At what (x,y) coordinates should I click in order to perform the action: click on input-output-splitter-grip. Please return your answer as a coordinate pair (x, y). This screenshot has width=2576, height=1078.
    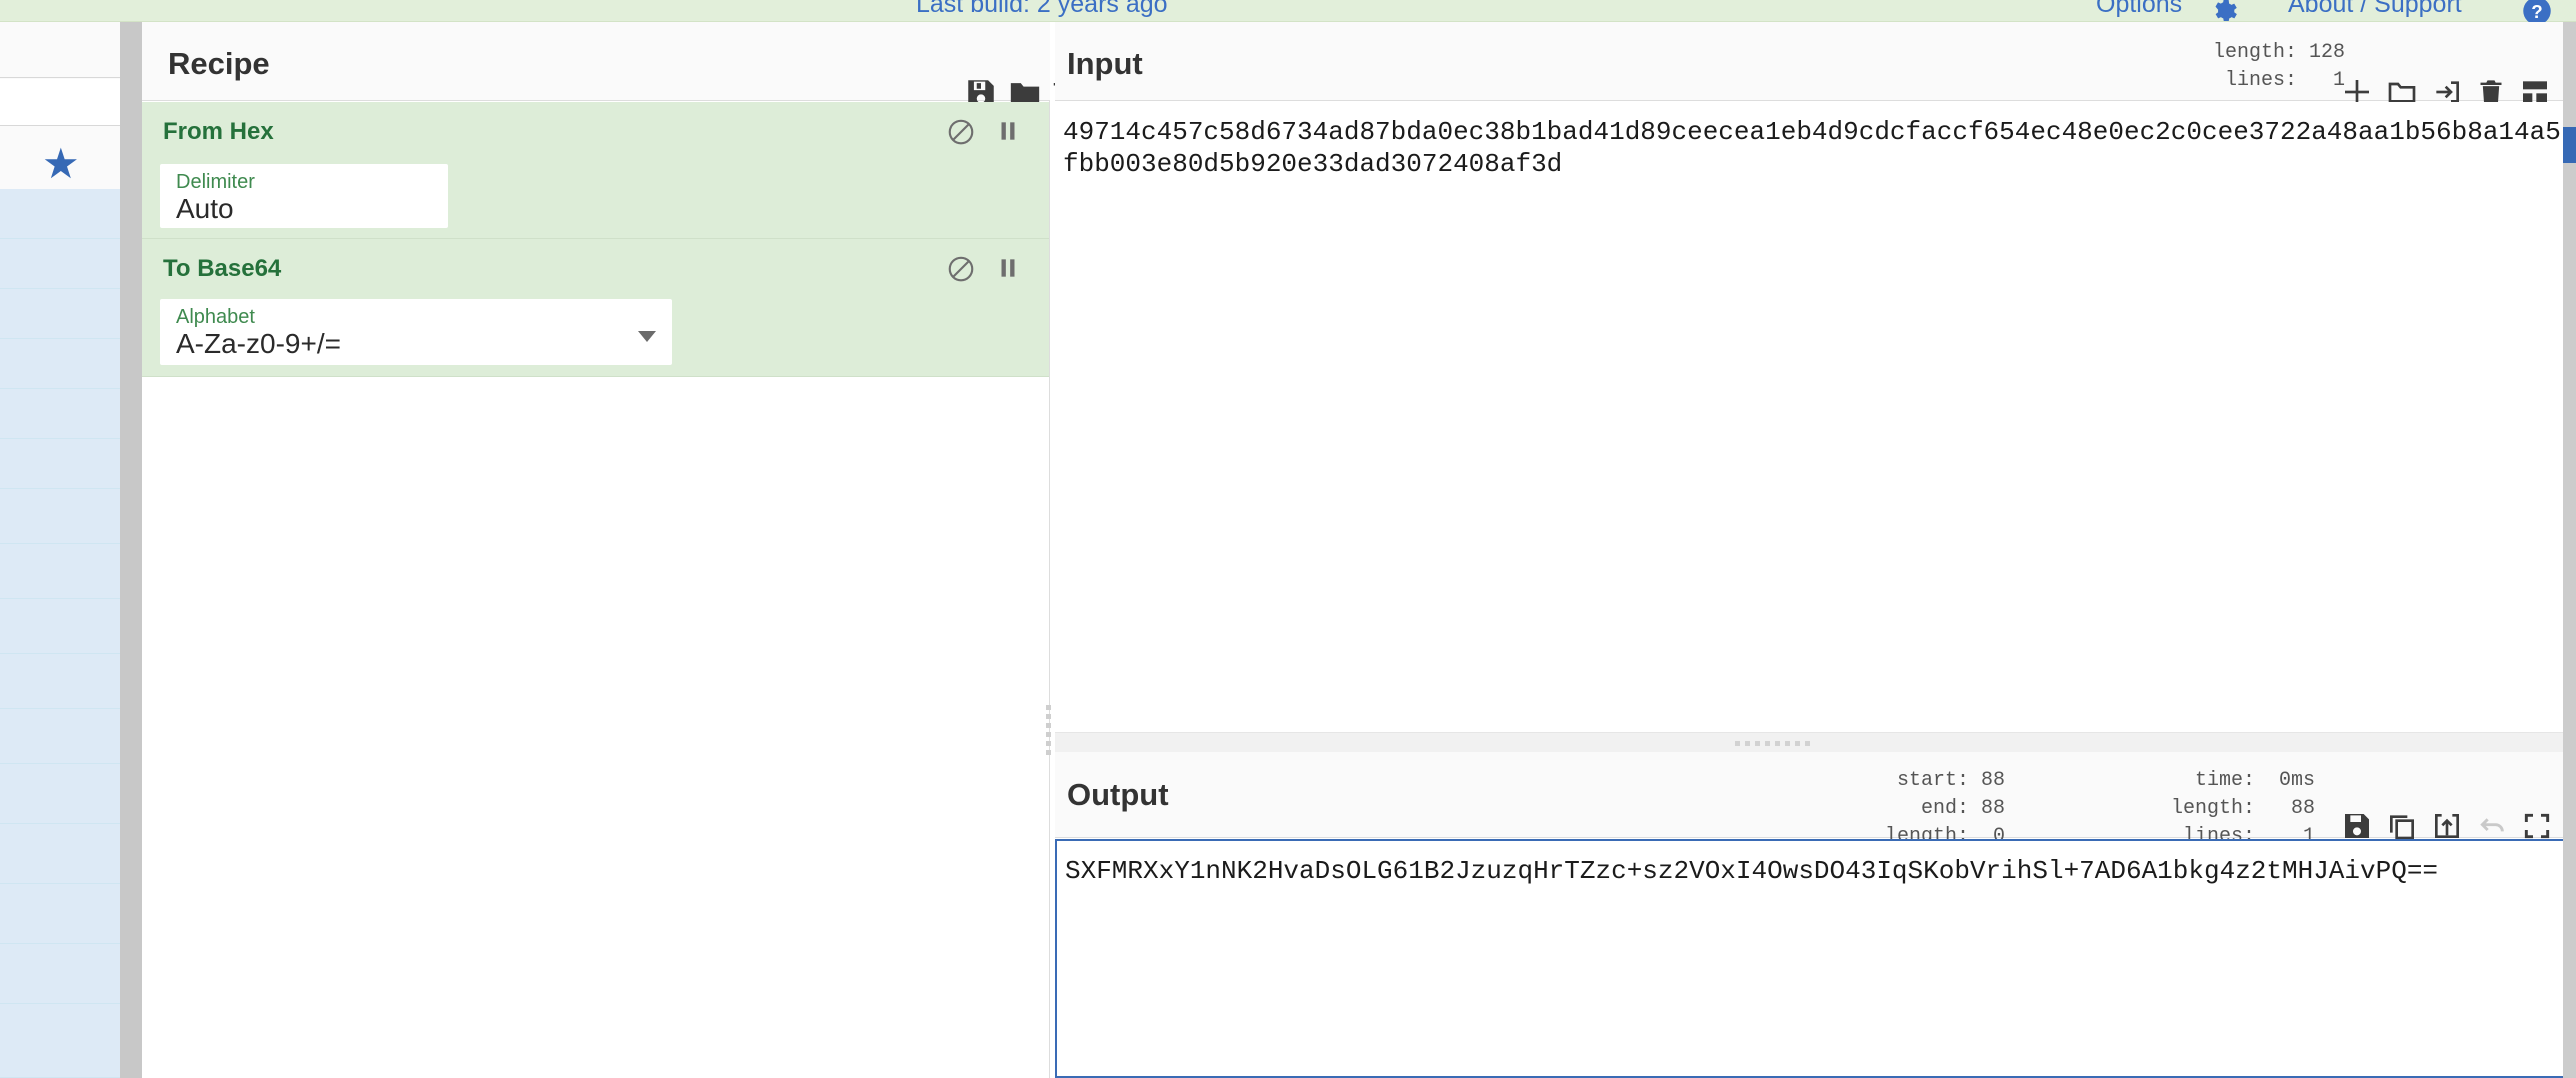
    Looking at the image, I should click on (1774, 744).